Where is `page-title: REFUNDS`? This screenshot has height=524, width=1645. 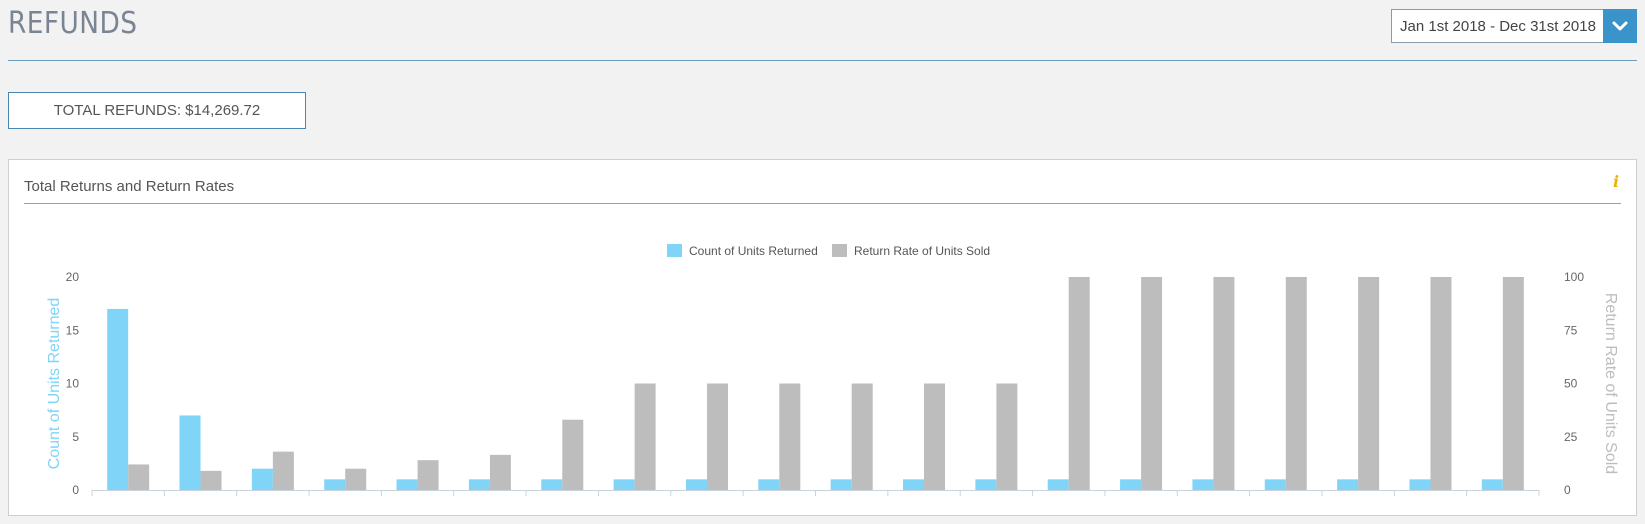 page-title: REFUNDS is located at coordinates (73, 23).